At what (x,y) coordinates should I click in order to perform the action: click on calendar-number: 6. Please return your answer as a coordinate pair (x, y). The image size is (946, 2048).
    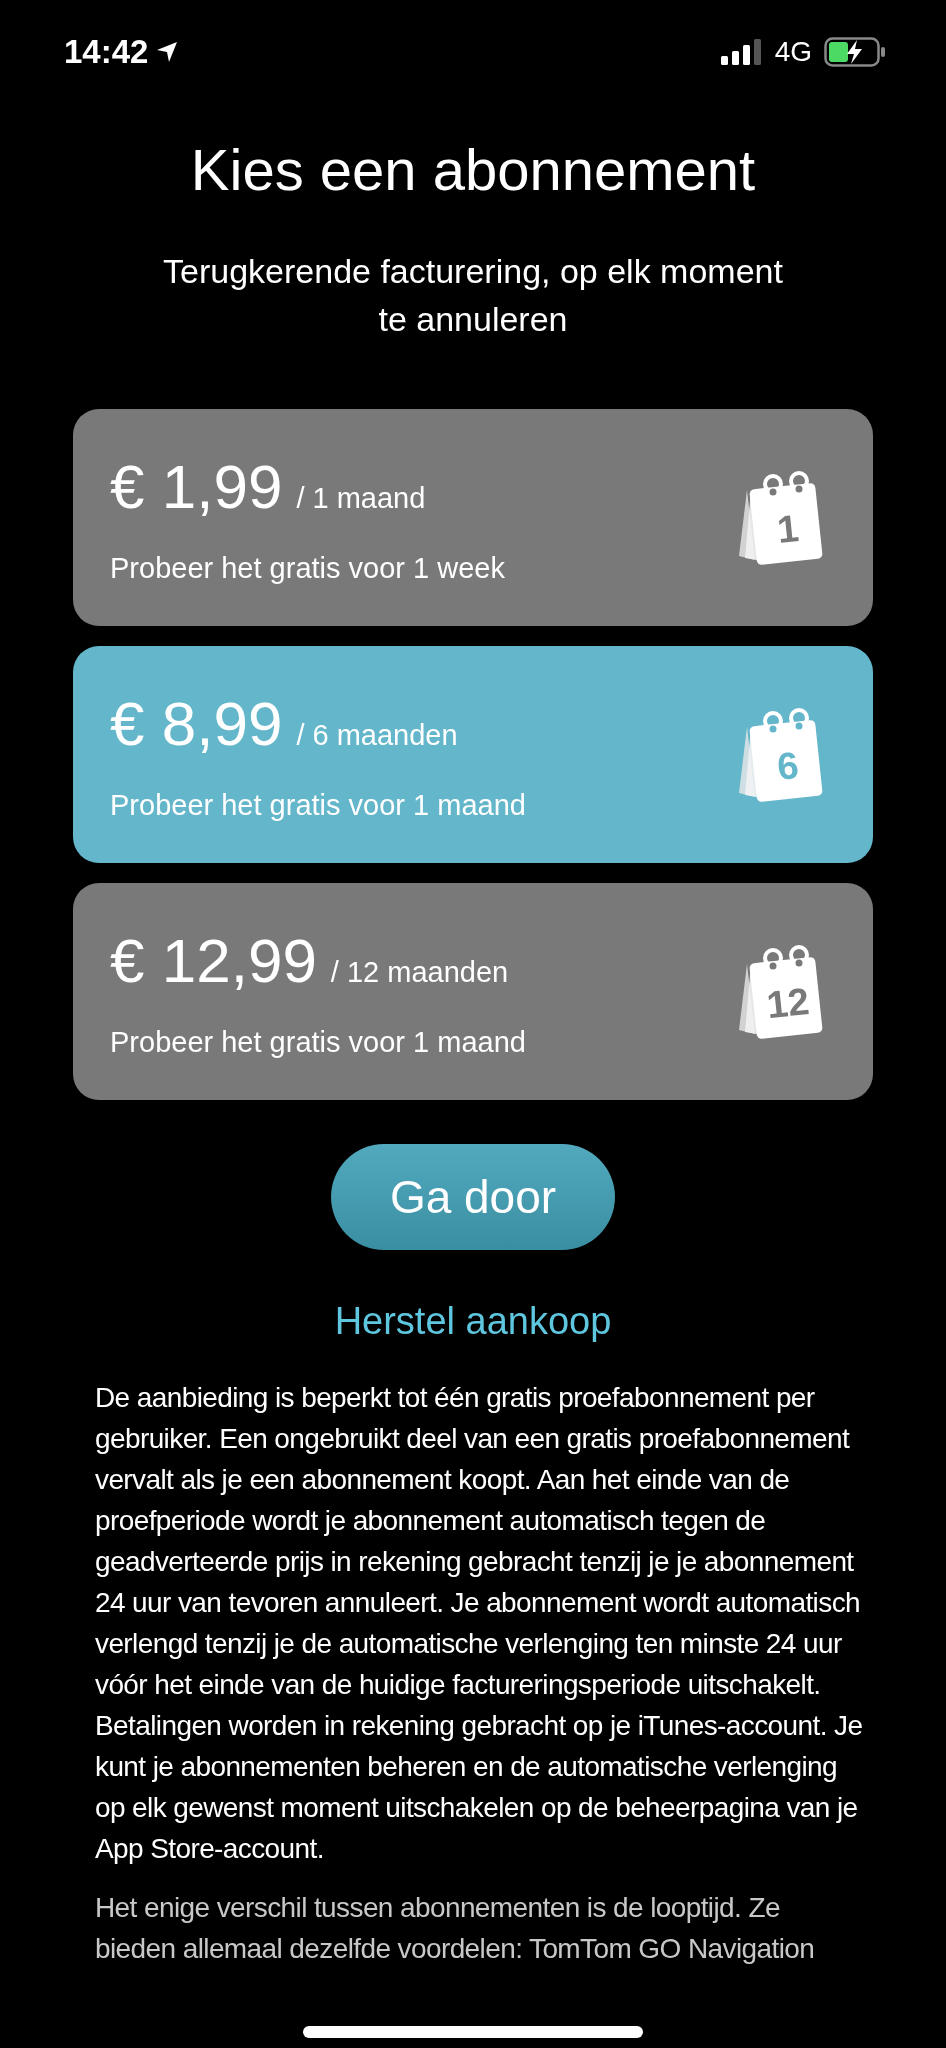
    Looking at the image, I should click on (788, 766).